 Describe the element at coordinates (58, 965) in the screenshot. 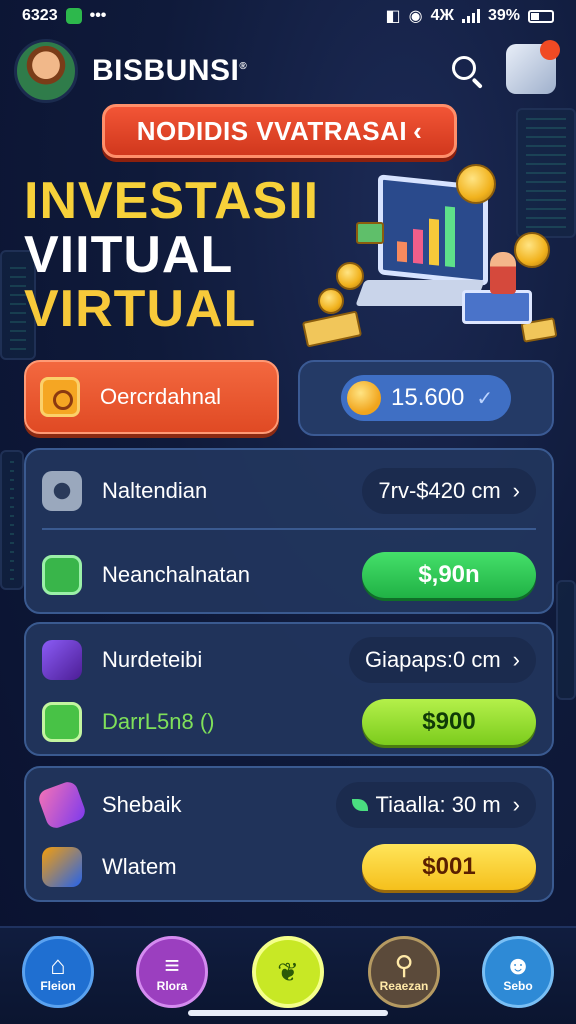

I see `home-icon: ⌂` at that location.